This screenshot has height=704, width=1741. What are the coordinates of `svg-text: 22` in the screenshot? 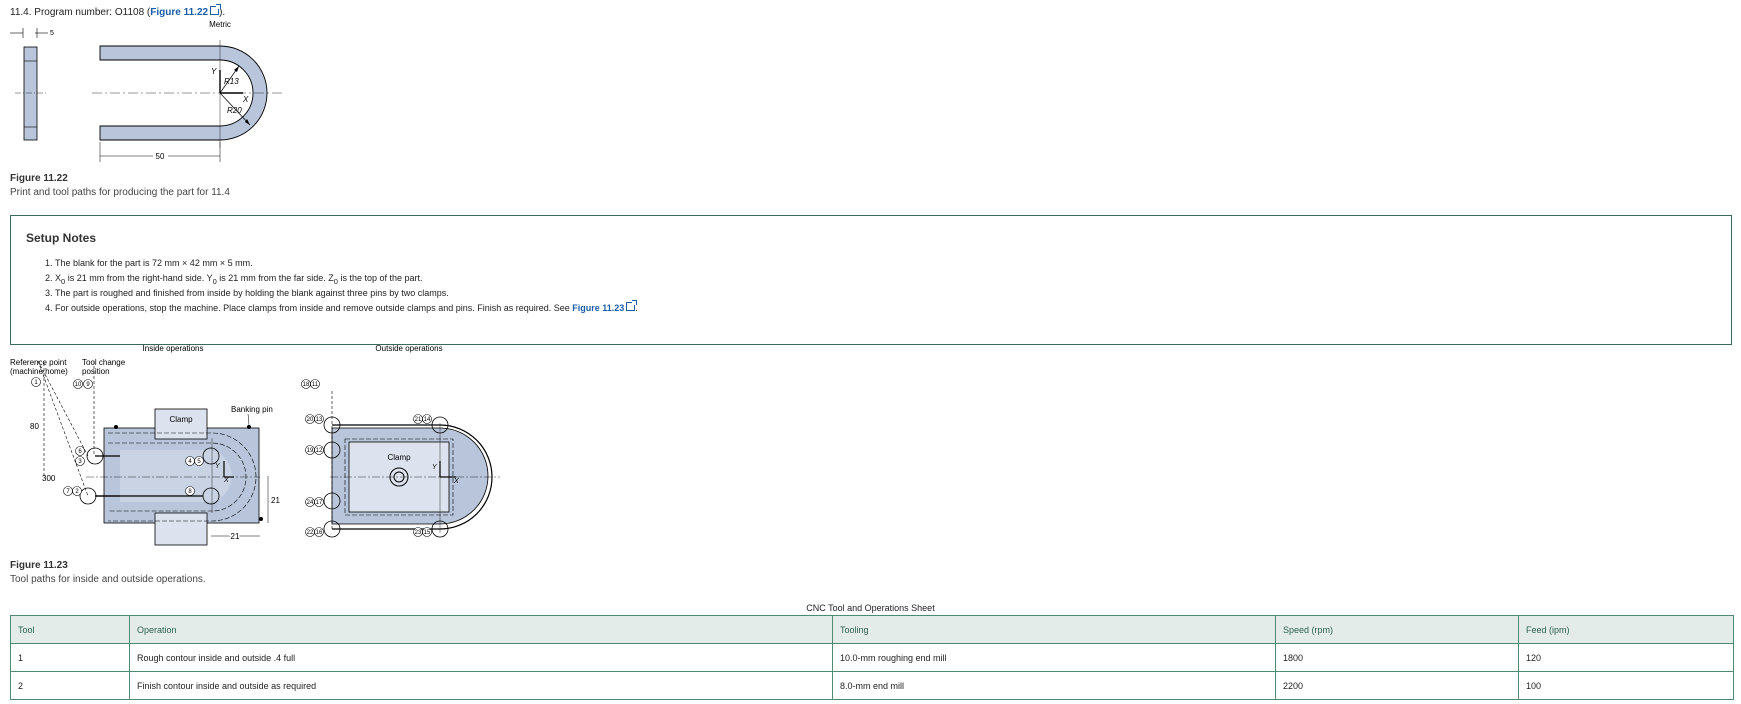 It's located at (310, 533).